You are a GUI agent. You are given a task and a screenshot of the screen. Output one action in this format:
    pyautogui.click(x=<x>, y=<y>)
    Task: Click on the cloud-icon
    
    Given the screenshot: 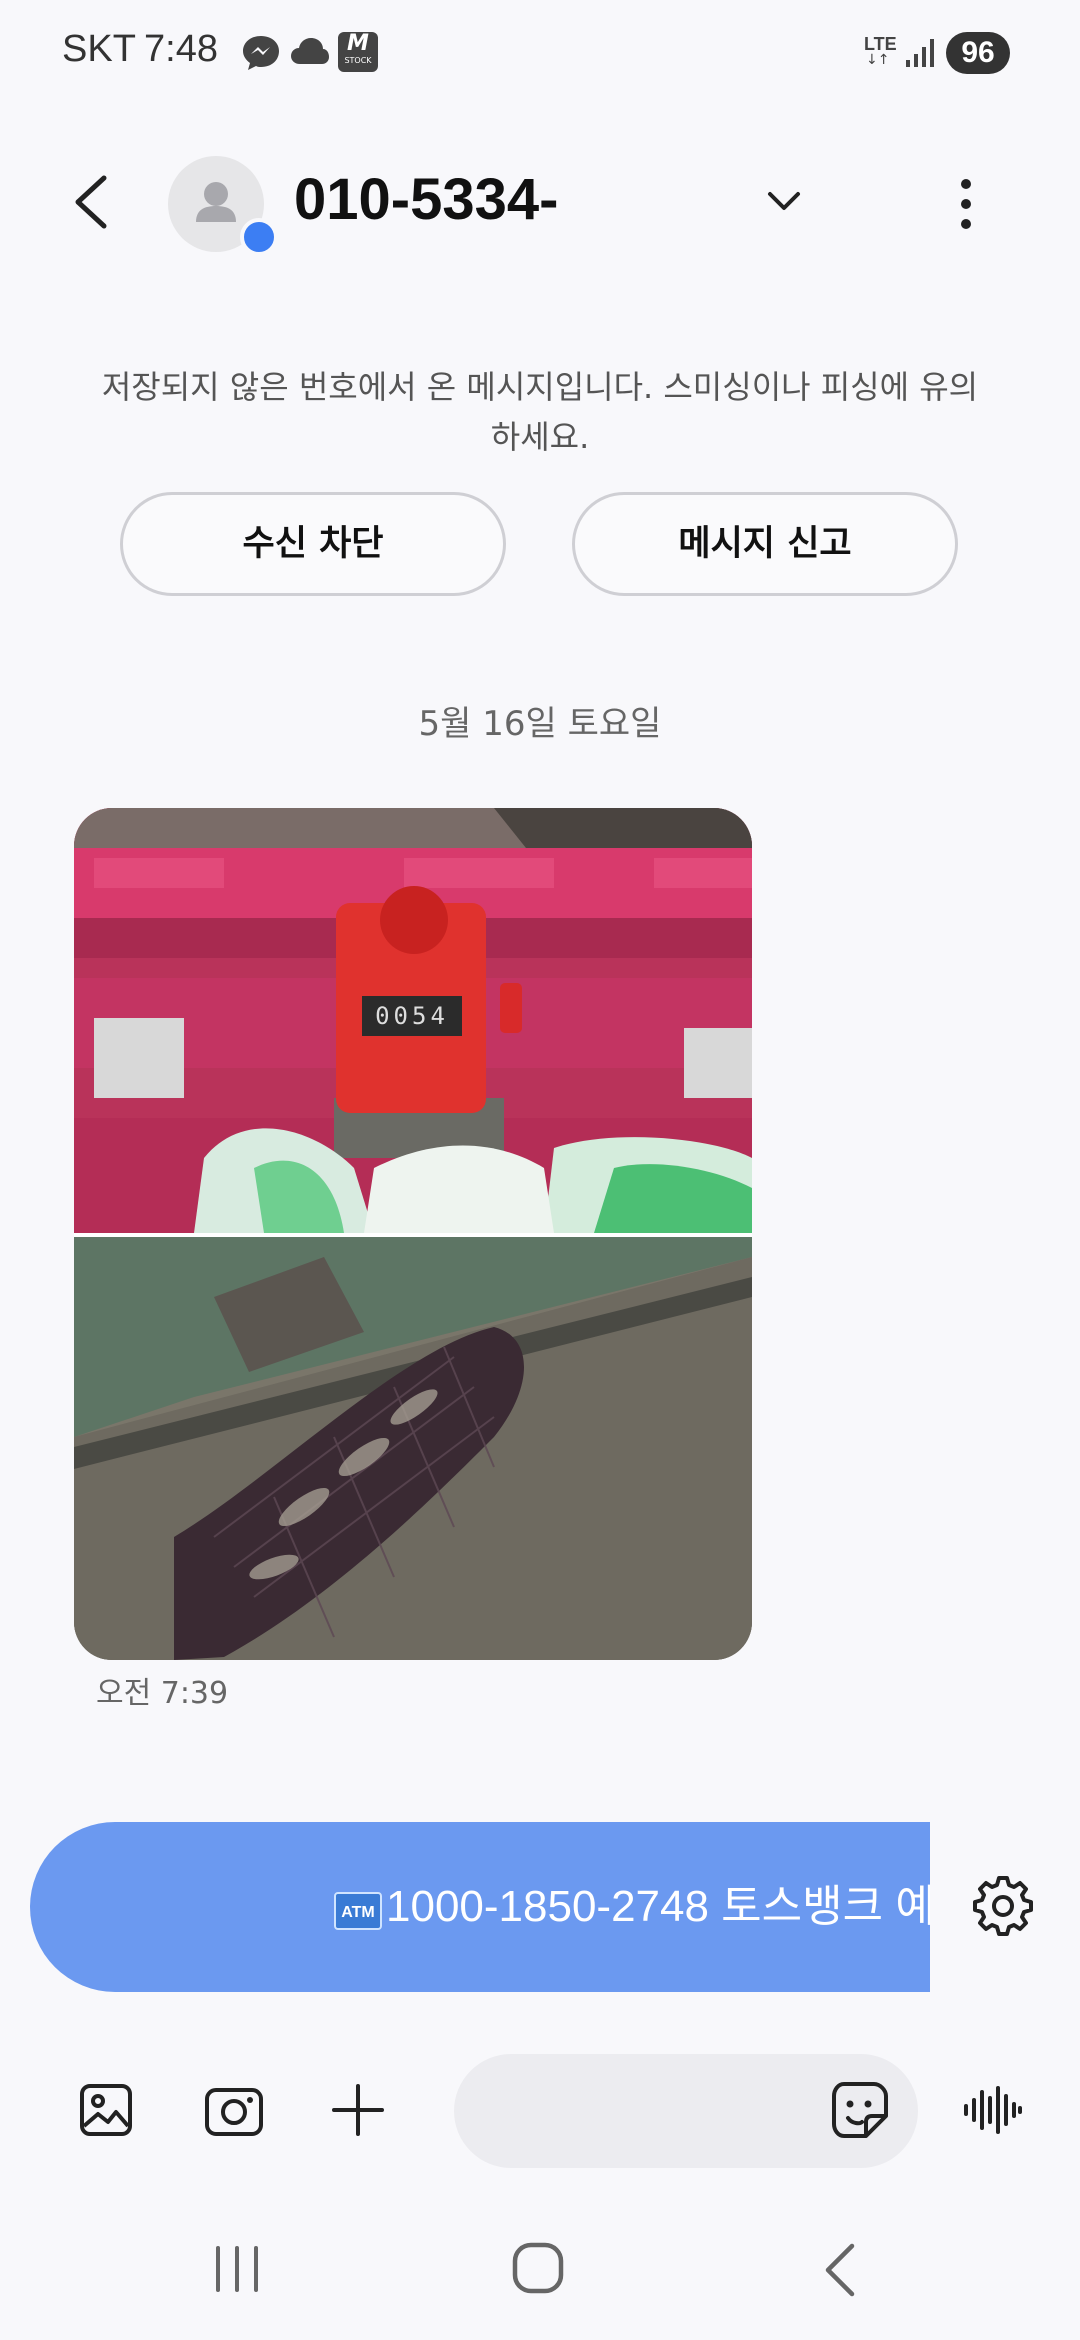 What is the action you would take?
    pyautogui.click(x=310, y=53)
    